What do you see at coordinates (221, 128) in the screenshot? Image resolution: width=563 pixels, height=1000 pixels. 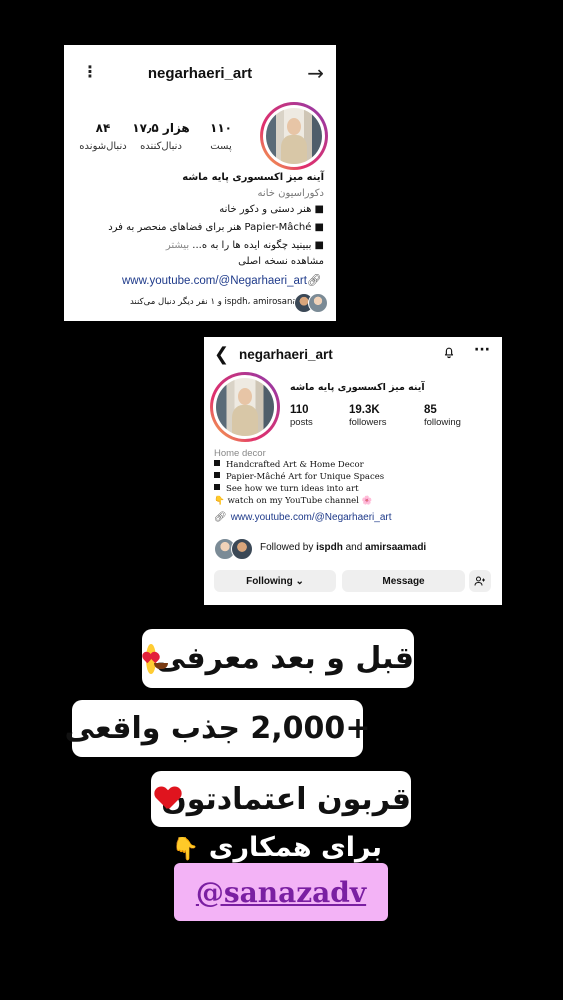 I see `stat-posts-value: ۱۱۰` at bounding box center [221, 128].